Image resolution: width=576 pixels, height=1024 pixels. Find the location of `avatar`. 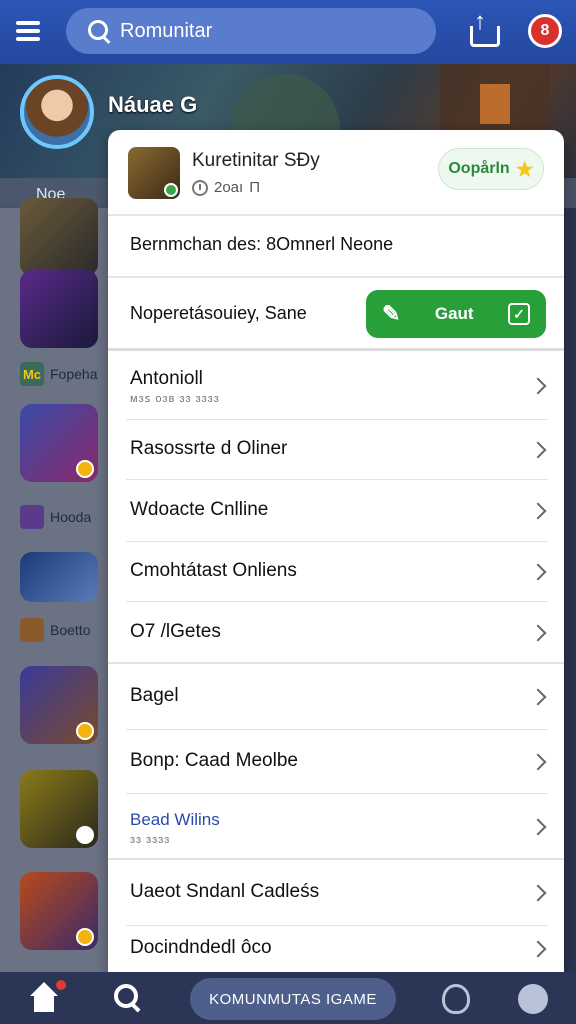

avatar is located at coordinates (57, 112).